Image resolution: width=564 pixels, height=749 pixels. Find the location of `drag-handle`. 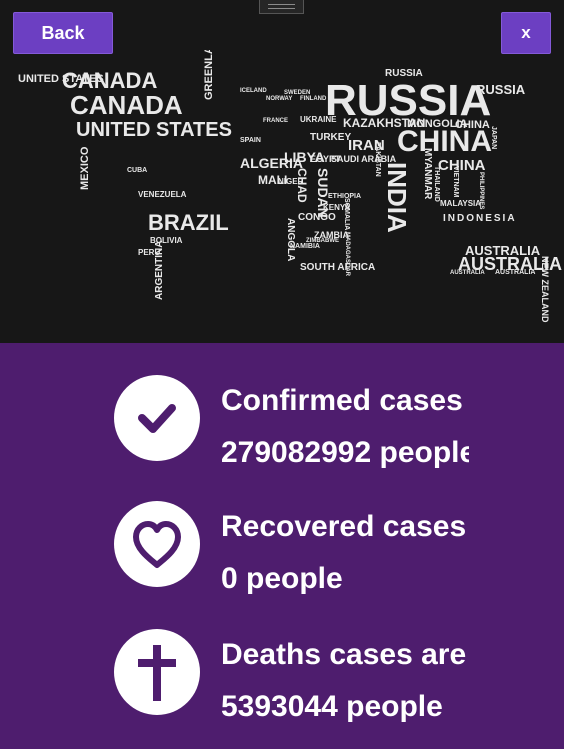

drag-handle is located at coordinates (281, 7).